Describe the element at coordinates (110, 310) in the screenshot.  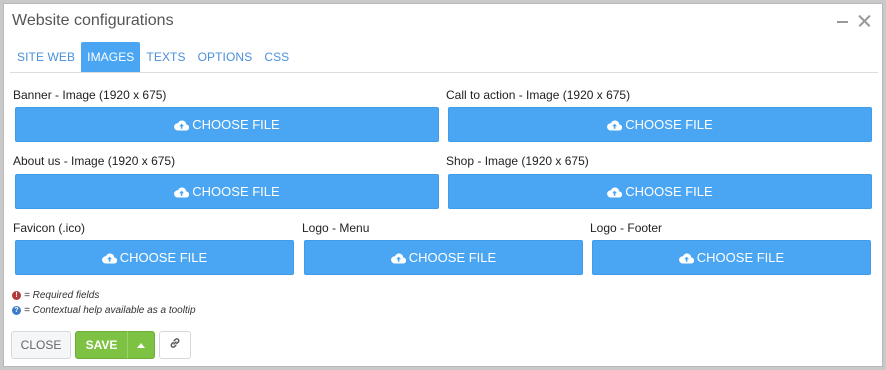
I see `help-legend-text: = Contextual help available as a tooltip` at that location.